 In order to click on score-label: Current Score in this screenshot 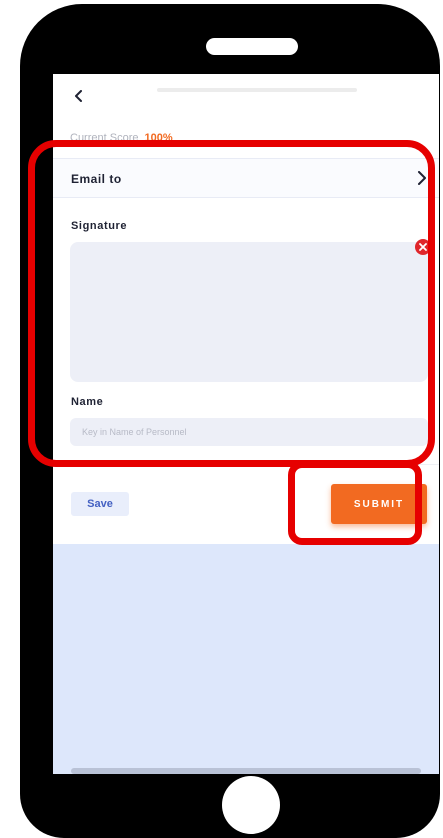, I will do `click(104, 138)`.